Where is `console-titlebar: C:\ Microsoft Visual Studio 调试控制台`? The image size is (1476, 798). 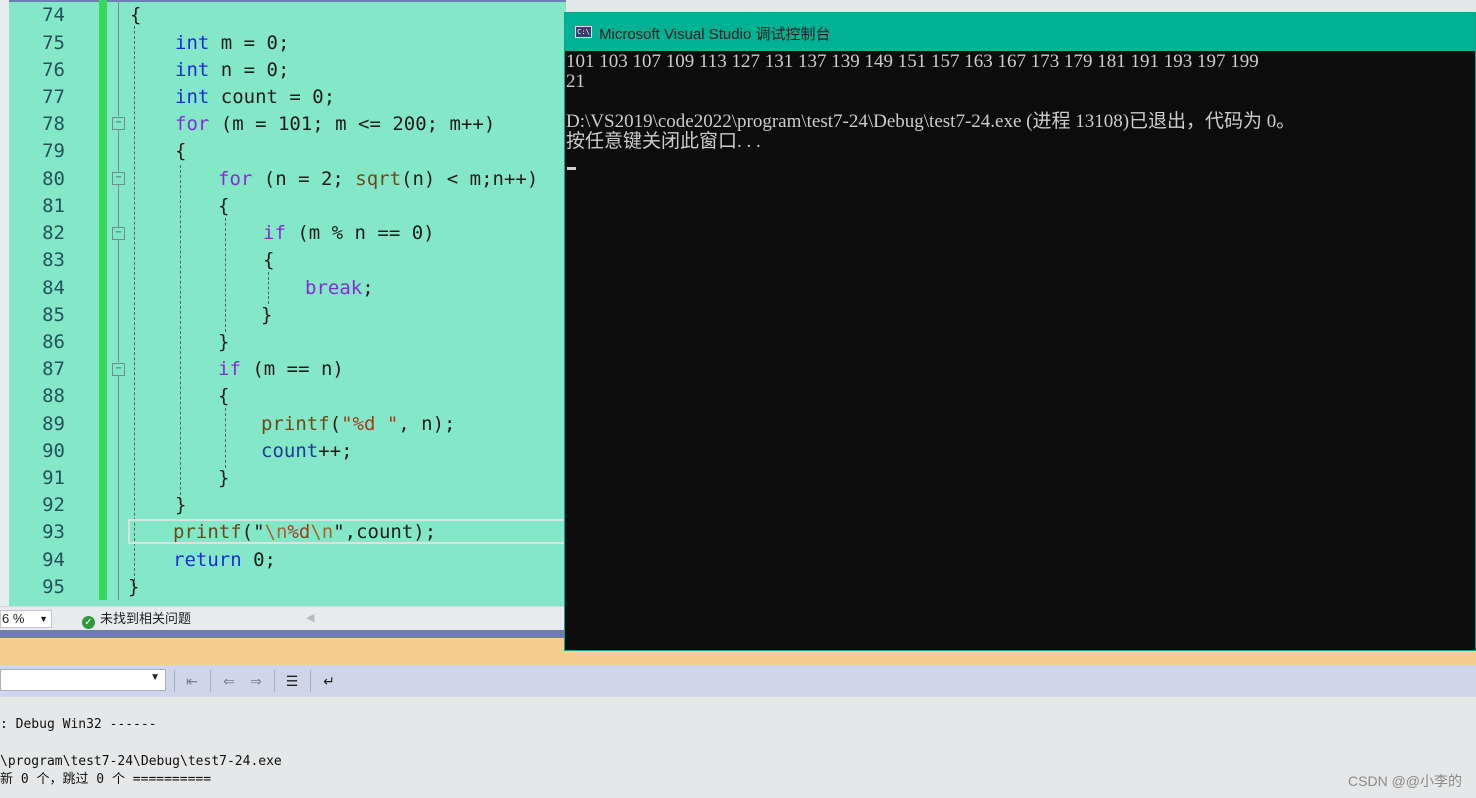
console-titlebar: C:\ Microsoft Visual Studio 调试控制台 is located at coordinates (1020, 32).